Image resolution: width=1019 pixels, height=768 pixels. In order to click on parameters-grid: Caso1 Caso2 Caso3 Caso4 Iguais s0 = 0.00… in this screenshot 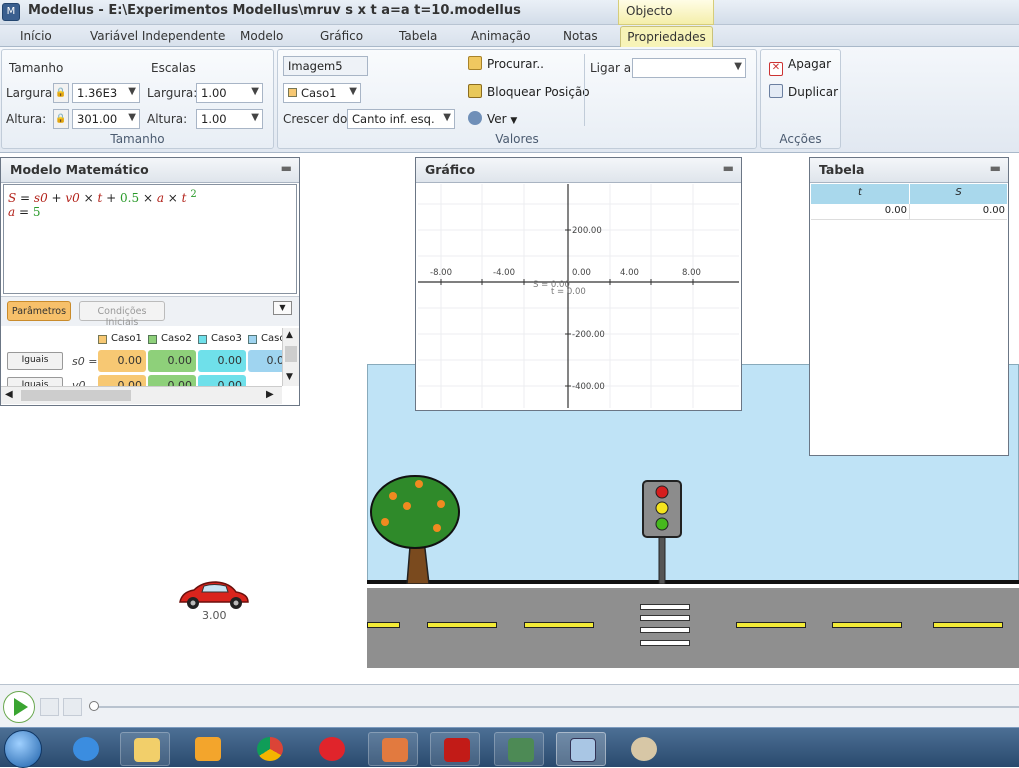, I will do `click(150, 357)`.